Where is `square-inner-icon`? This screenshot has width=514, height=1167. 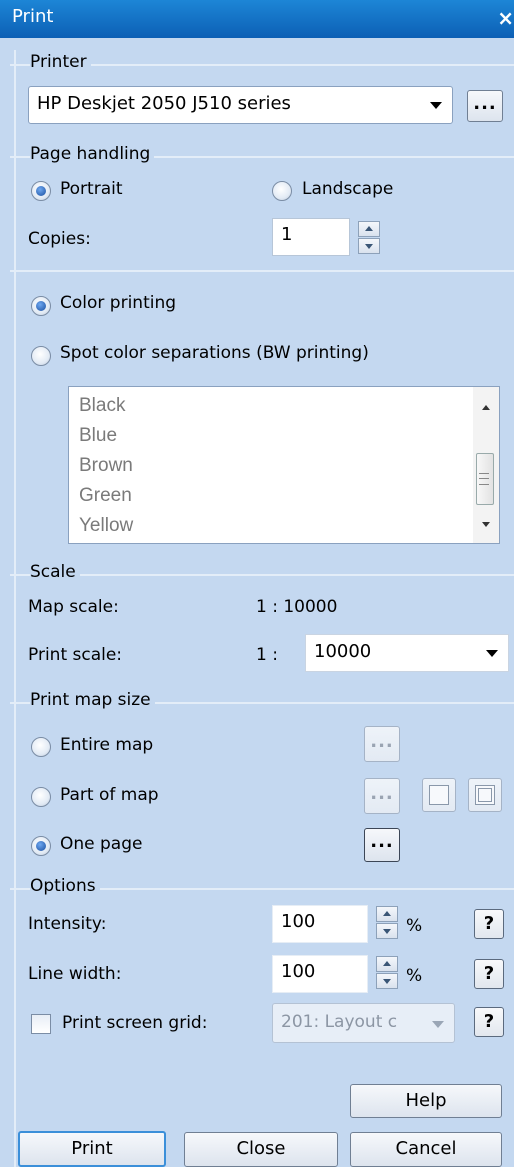 square-inner-icon is located at coordinates (485, 795).